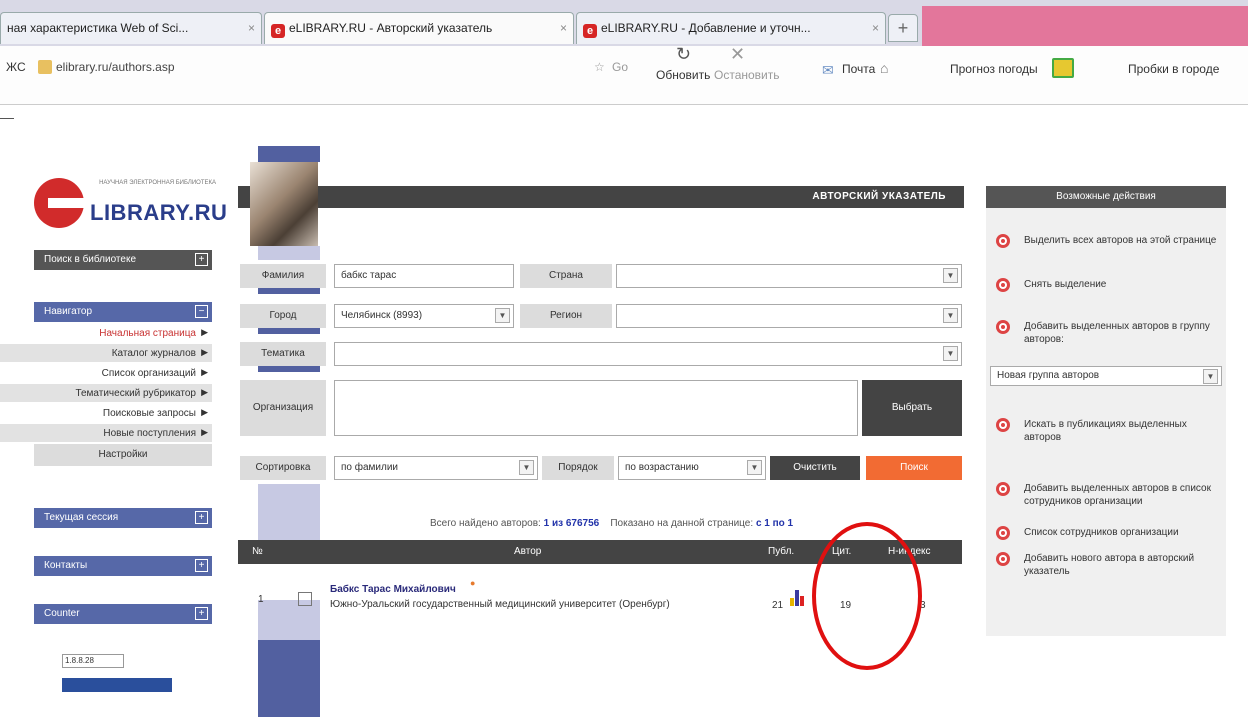  I want to click on mail-link: Почта, so click(858, 69).